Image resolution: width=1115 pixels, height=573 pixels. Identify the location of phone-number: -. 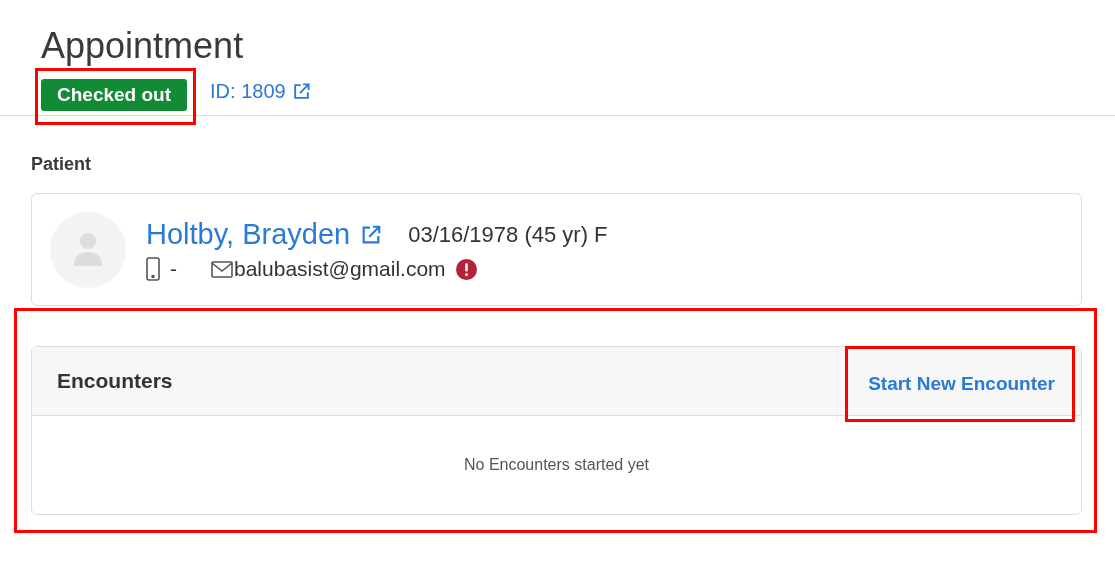
(173, 269).